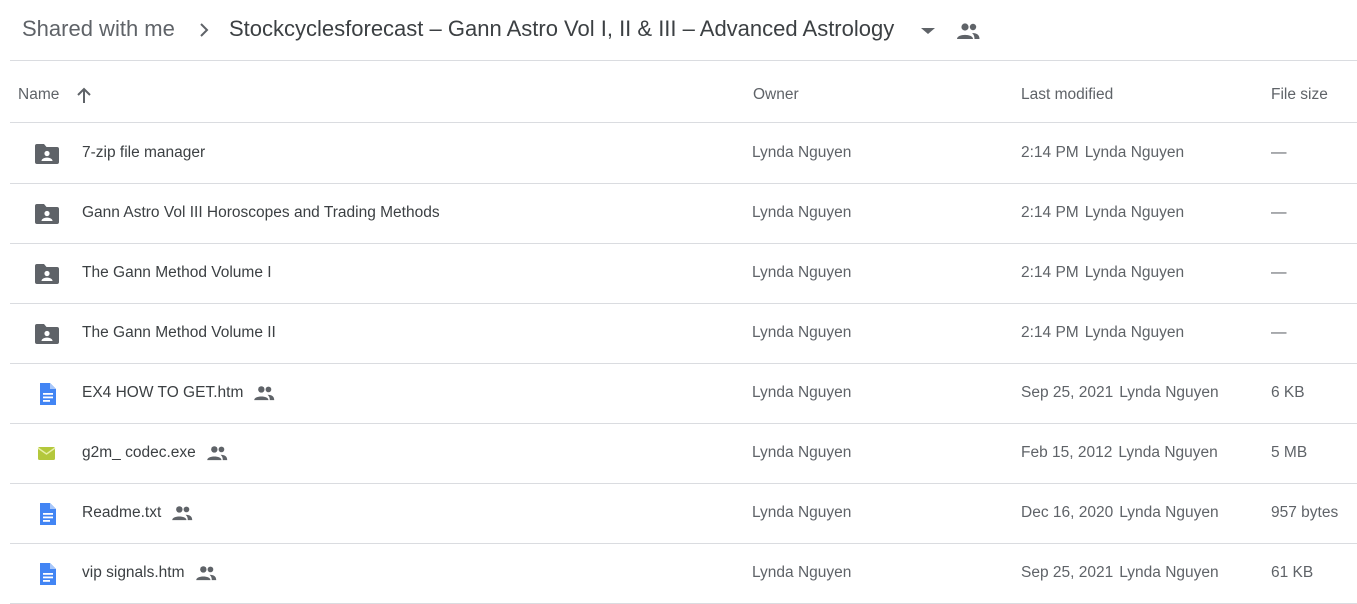 Image resolution: width=1357 pixels, height=604 pixels. I want to click on file-name: EX4 HOW TO GET.htm, so click(178, 393).